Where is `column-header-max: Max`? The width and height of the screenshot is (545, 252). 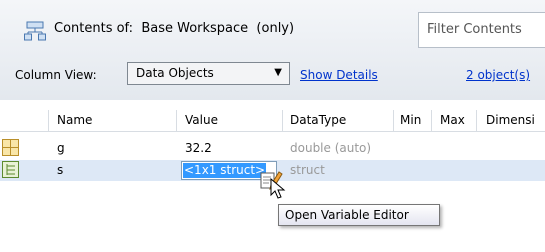 column-header-max: Max is located at coordinates (452, 120).